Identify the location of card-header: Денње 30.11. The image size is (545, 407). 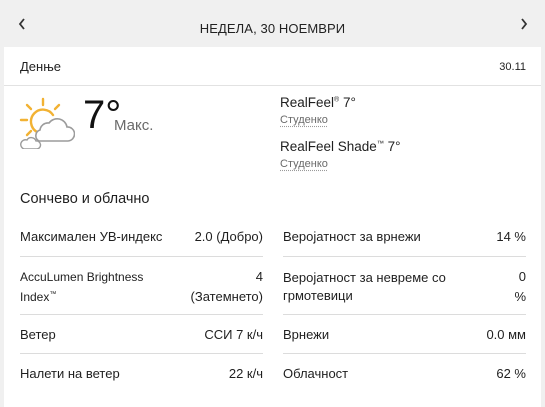
(272, 66).